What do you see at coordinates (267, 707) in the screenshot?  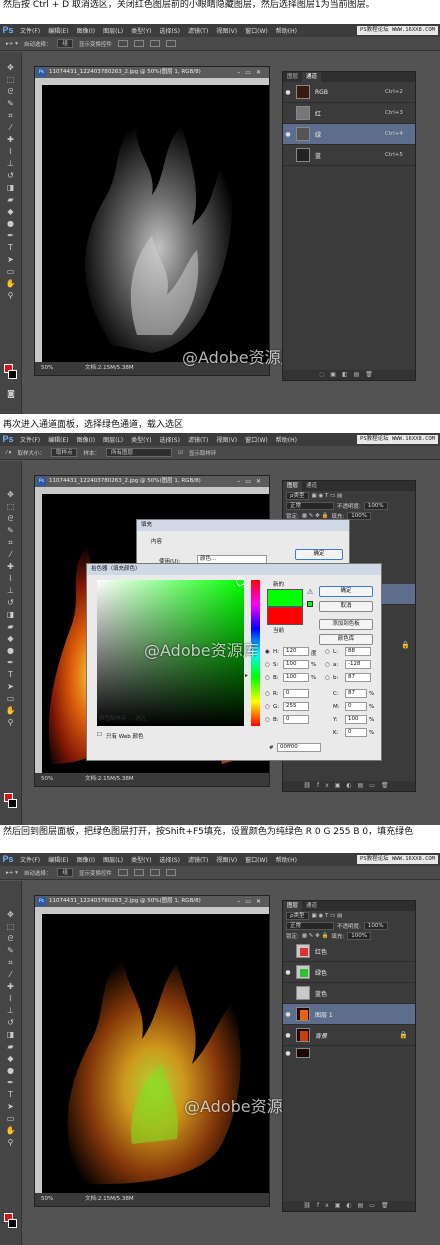 I see `g-radio: ○` at bounding box center [267, 707].